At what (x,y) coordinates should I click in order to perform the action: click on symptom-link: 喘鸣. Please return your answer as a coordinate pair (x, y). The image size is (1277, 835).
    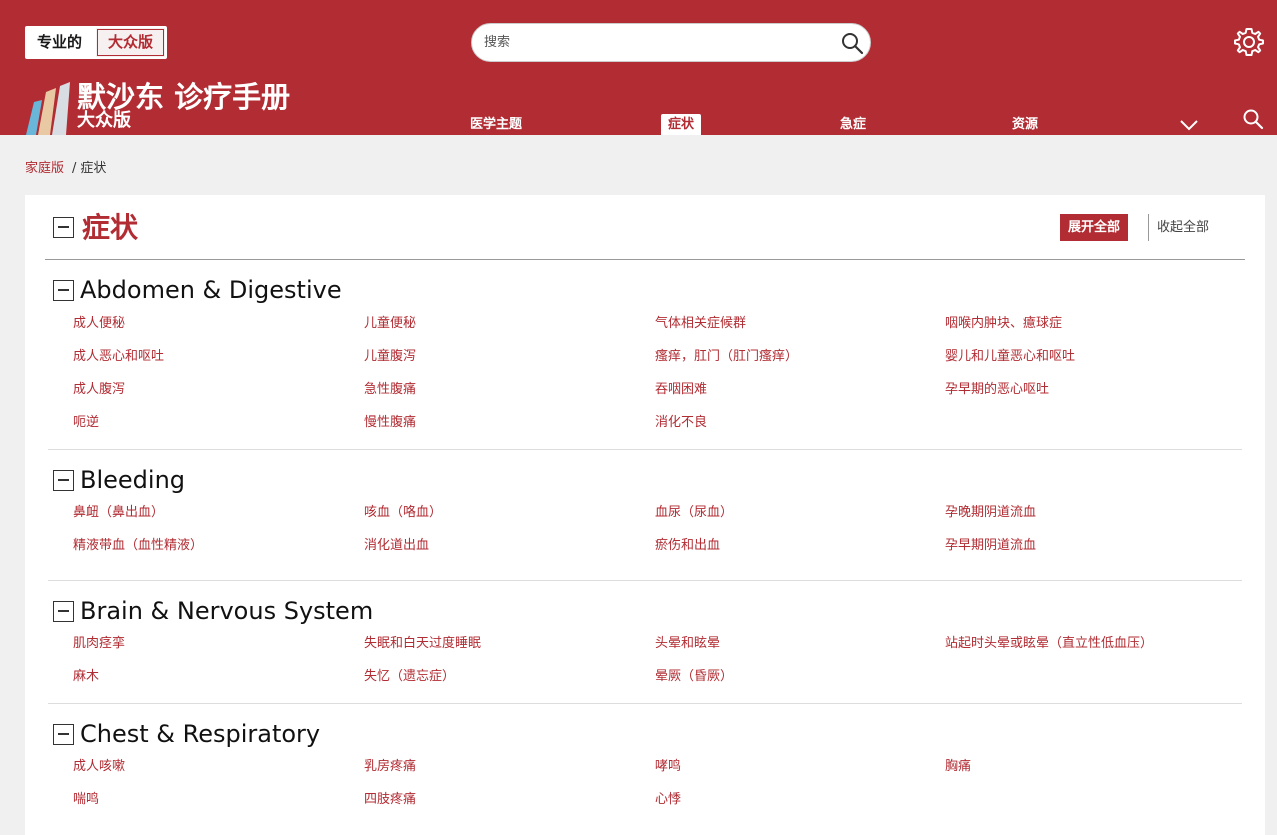
    Looking at the image, I should click on (86, 800).